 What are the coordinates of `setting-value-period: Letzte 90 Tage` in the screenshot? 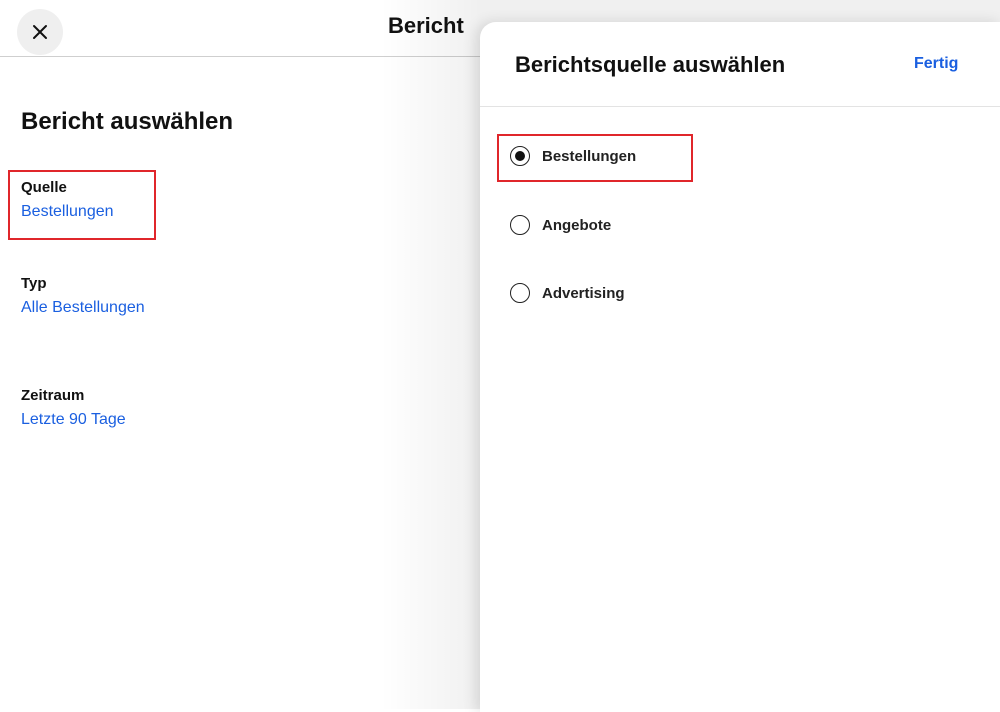 It's located at (73, 419).